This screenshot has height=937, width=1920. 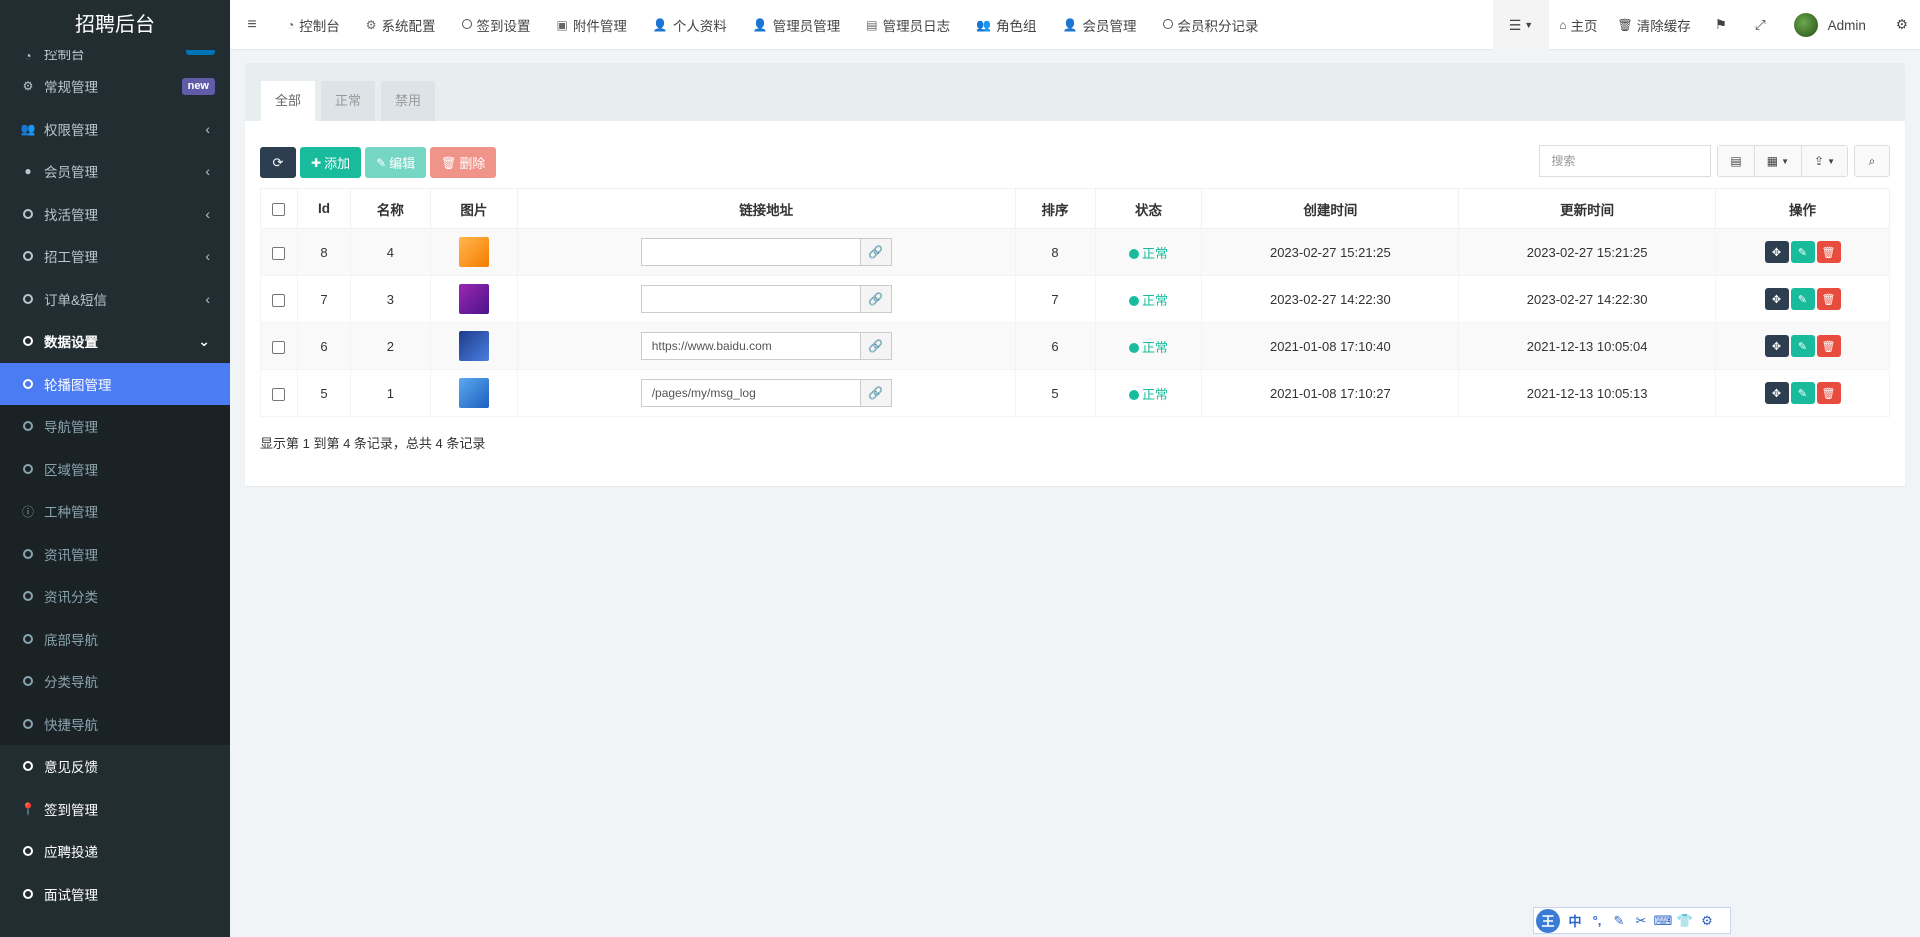 What do you see at coordinates (115, 25) in the screenshot?
I see `brand-logo: 招聘后台` at bounding box center [115, 25].